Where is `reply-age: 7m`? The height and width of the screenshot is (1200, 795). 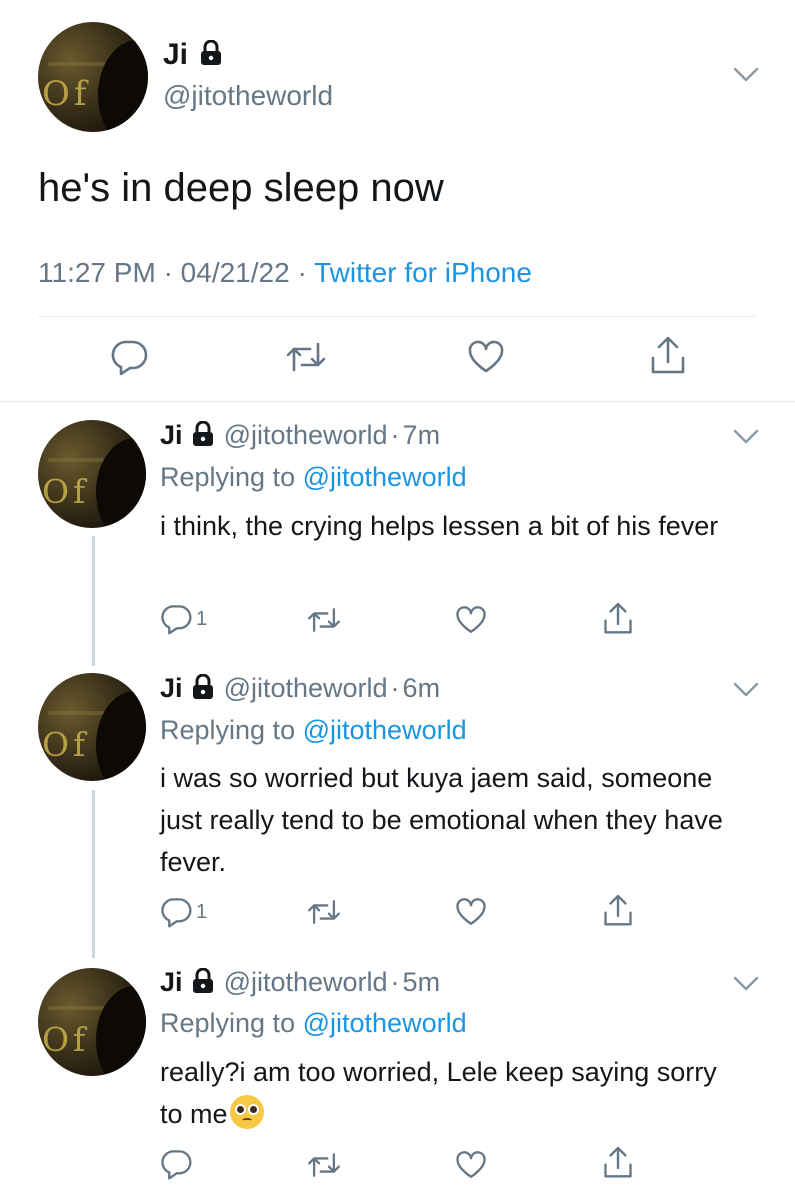
reply-age: 7m is located at coordinates (421, 435).